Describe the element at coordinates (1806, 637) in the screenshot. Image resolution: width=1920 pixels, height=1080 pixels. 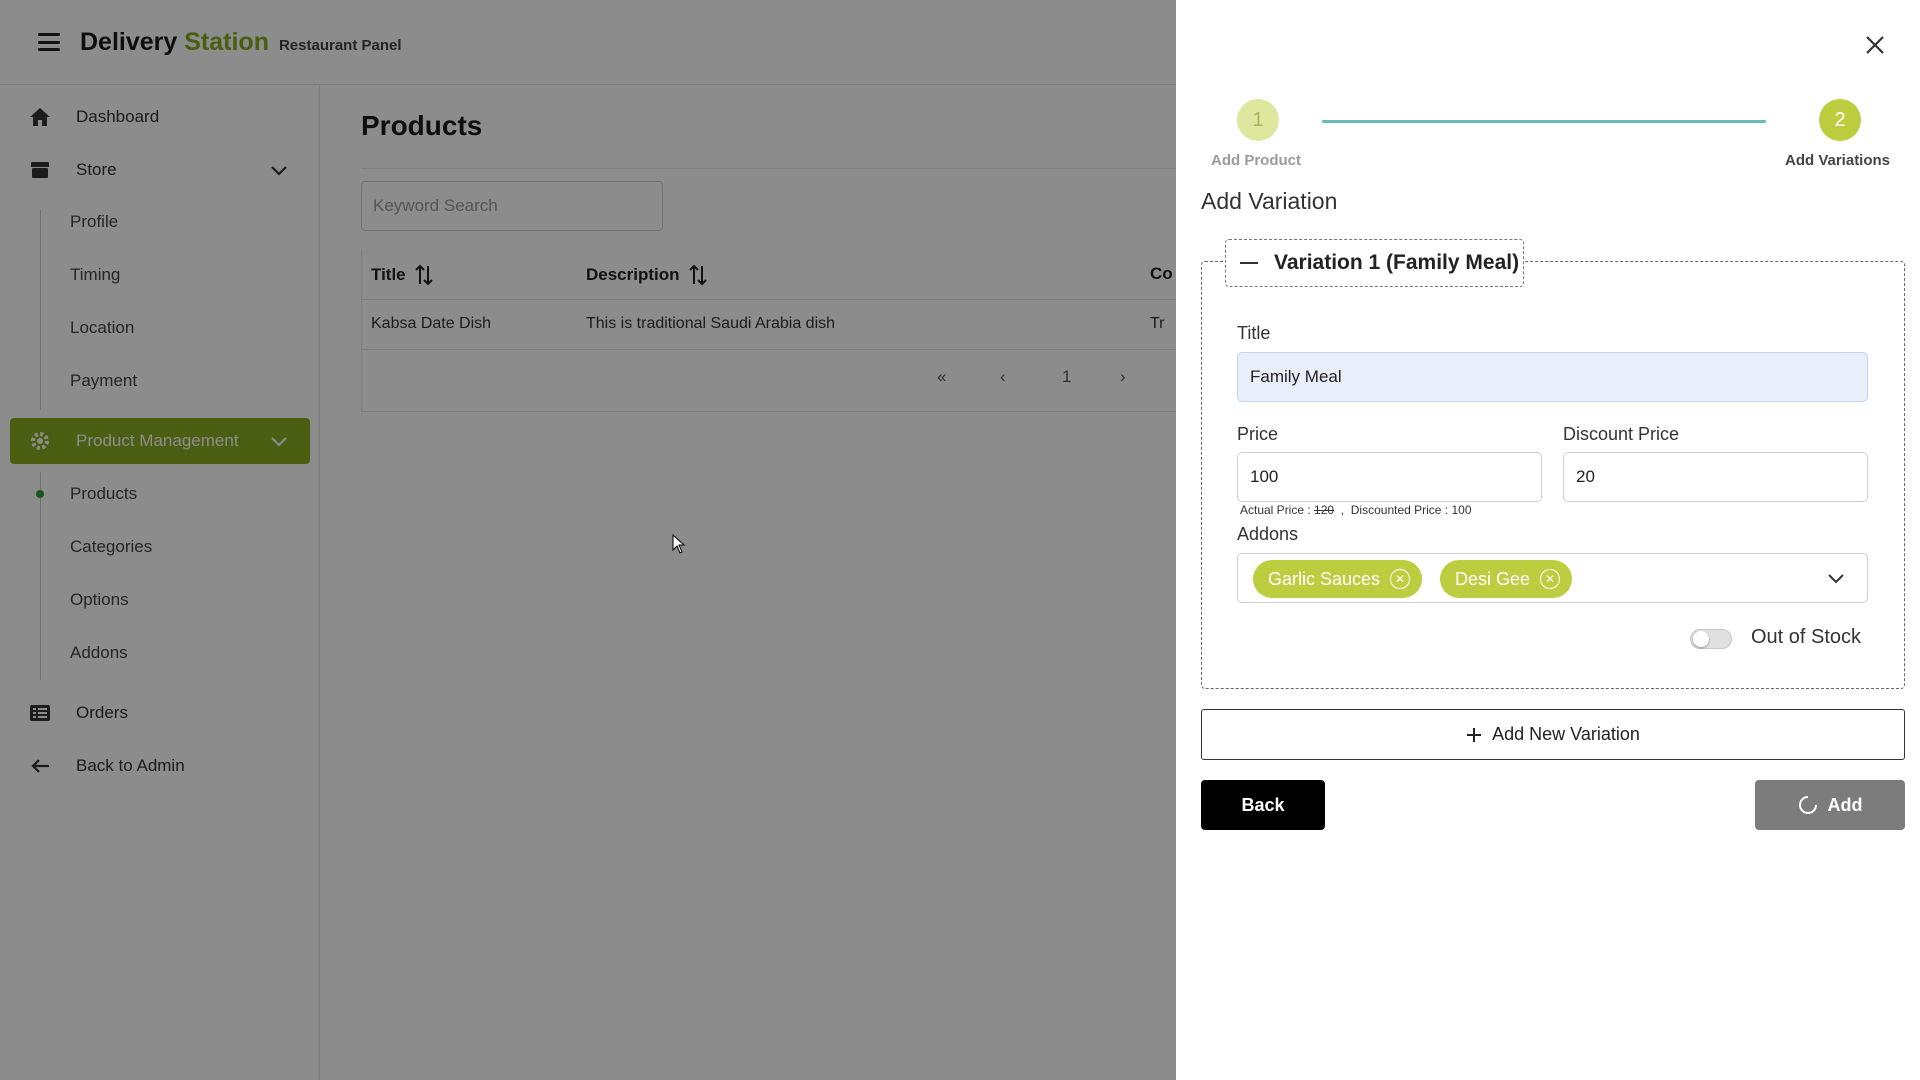
I see `out-of-stock-label: Out of Stock` at that location.